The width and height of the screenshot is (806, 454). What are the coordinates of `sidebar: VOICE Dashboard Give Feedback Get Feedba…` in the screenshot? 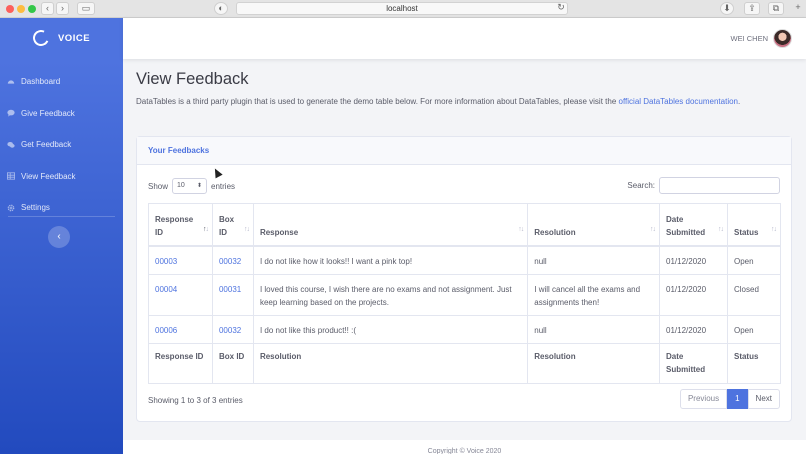 It's located at (61, 236).